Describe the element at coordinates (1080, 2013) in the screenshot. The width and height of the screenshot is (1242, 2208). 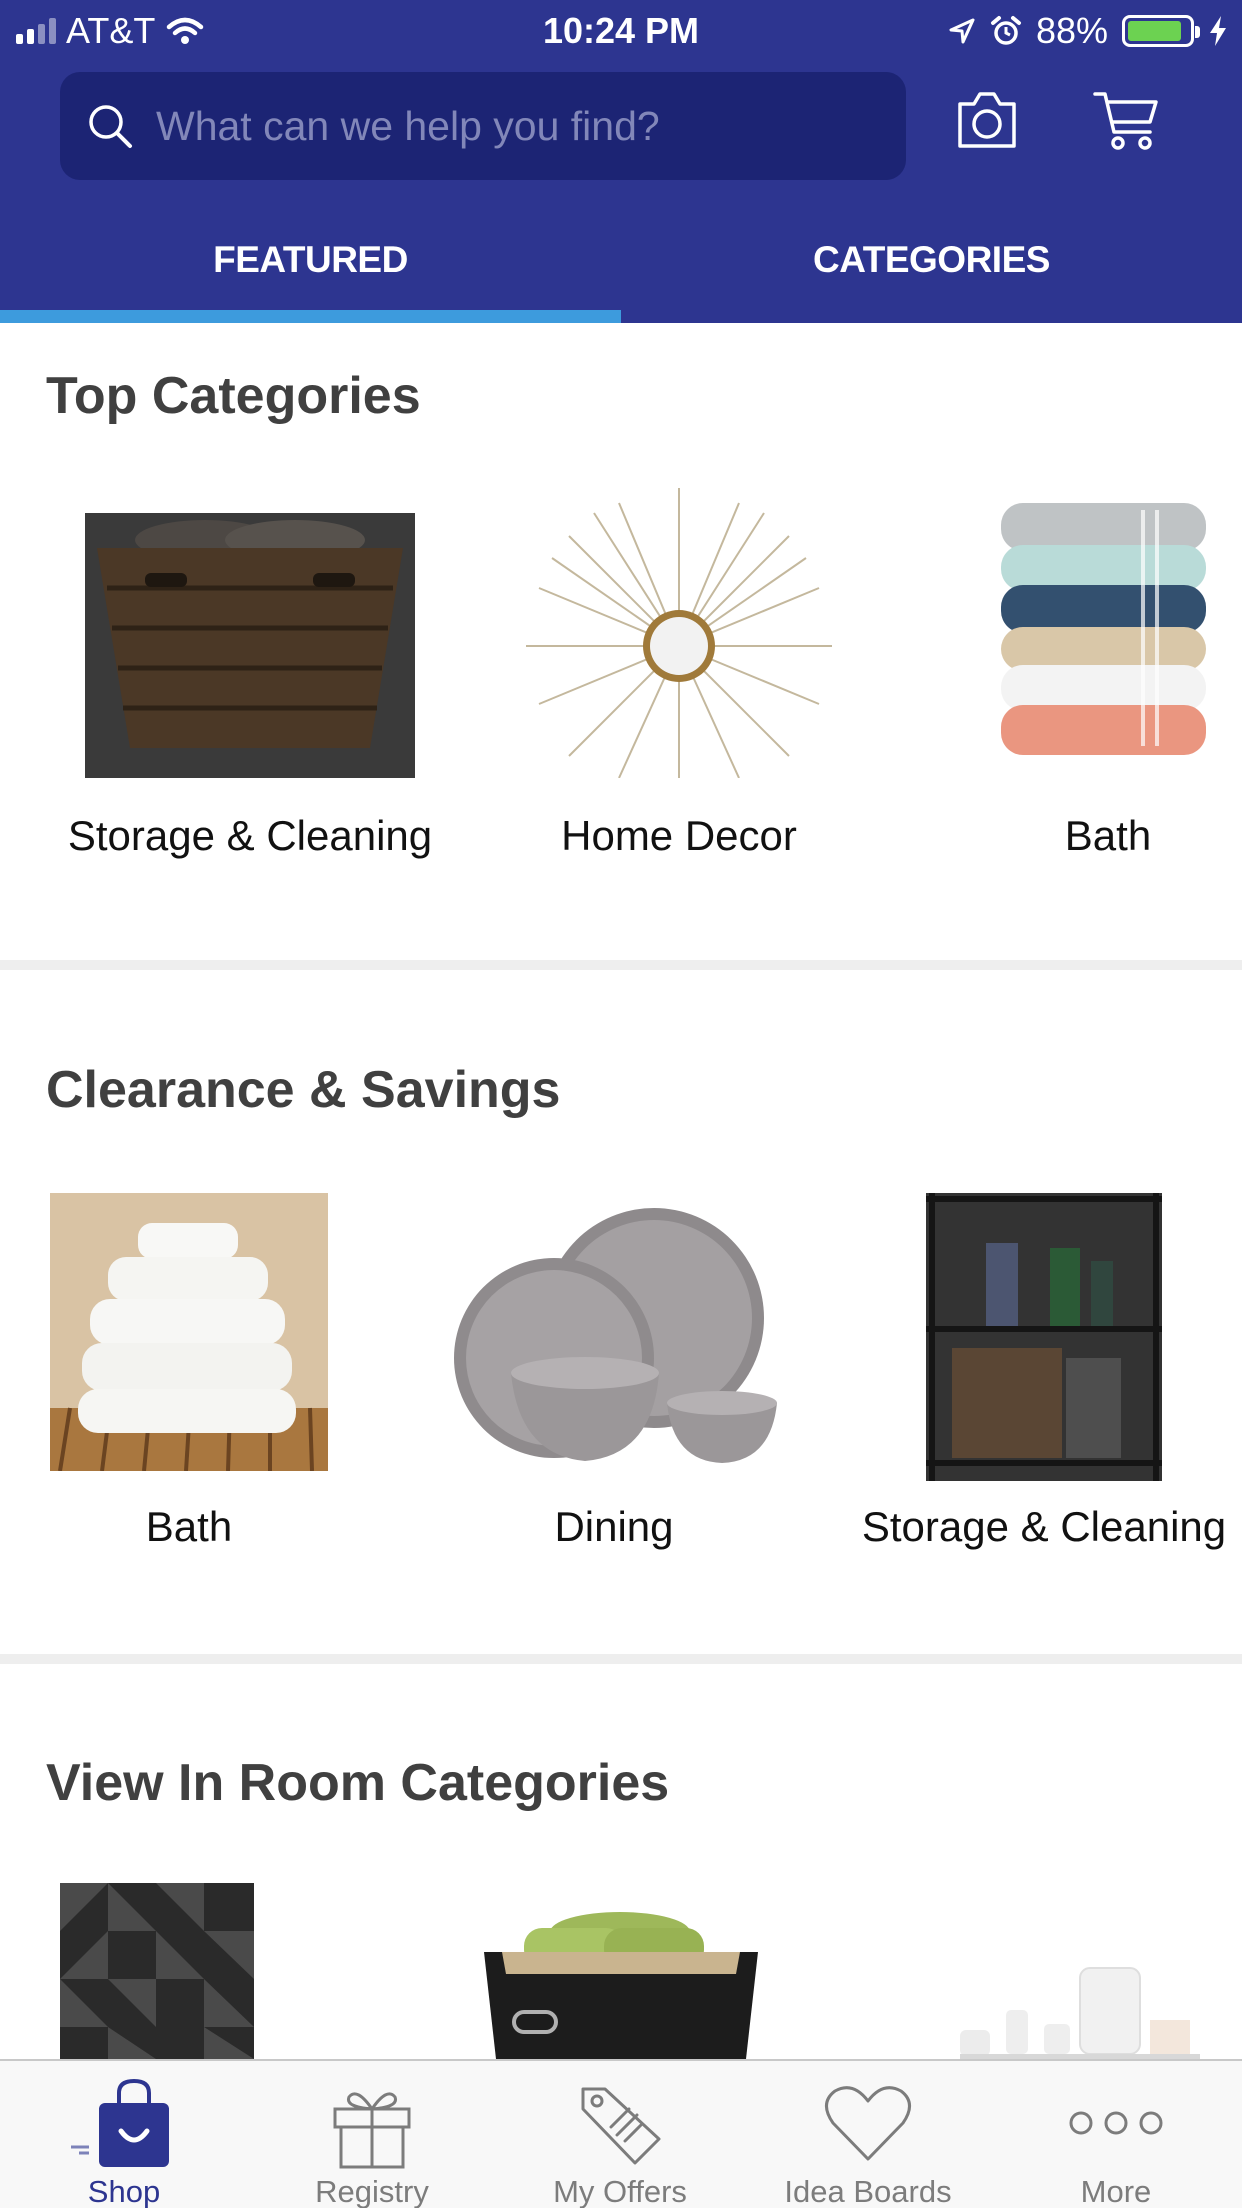
I see `bath-accessories-image` at that location.